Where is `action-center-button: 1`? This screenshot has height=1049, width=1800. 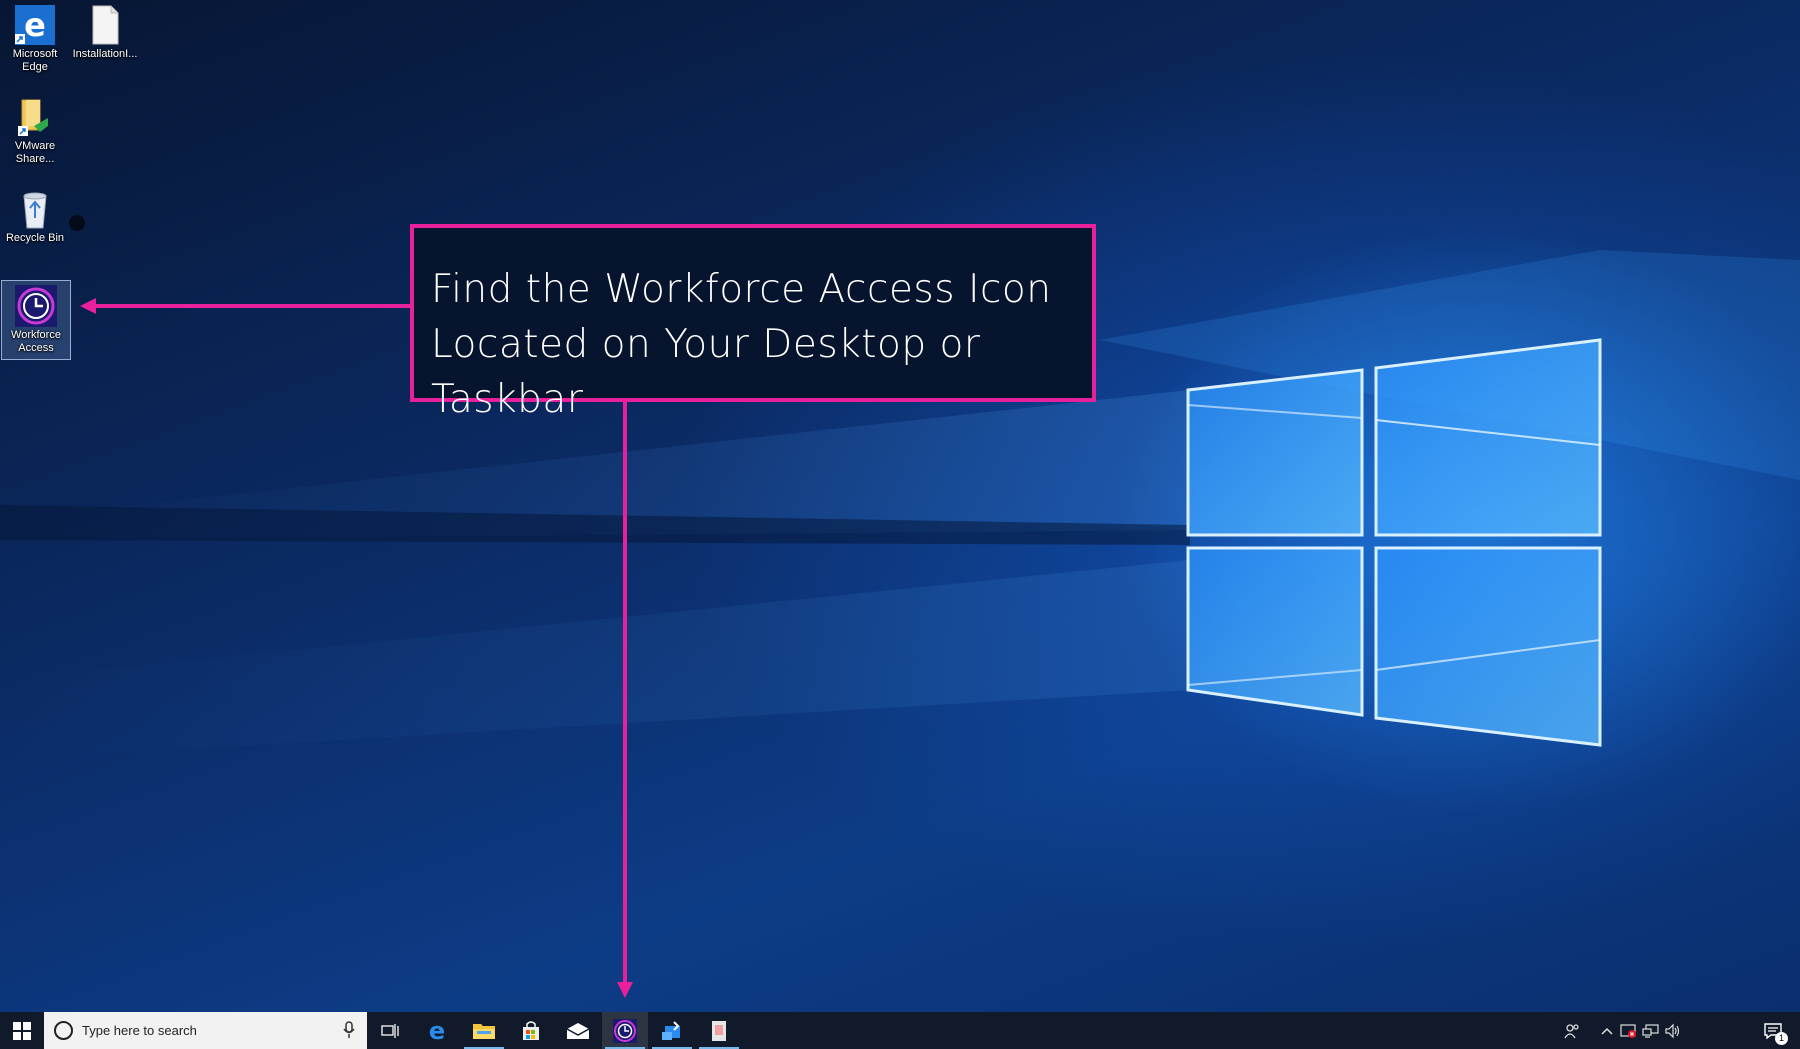 action-center-button: 1 is located at coordinates (1773, 1030).